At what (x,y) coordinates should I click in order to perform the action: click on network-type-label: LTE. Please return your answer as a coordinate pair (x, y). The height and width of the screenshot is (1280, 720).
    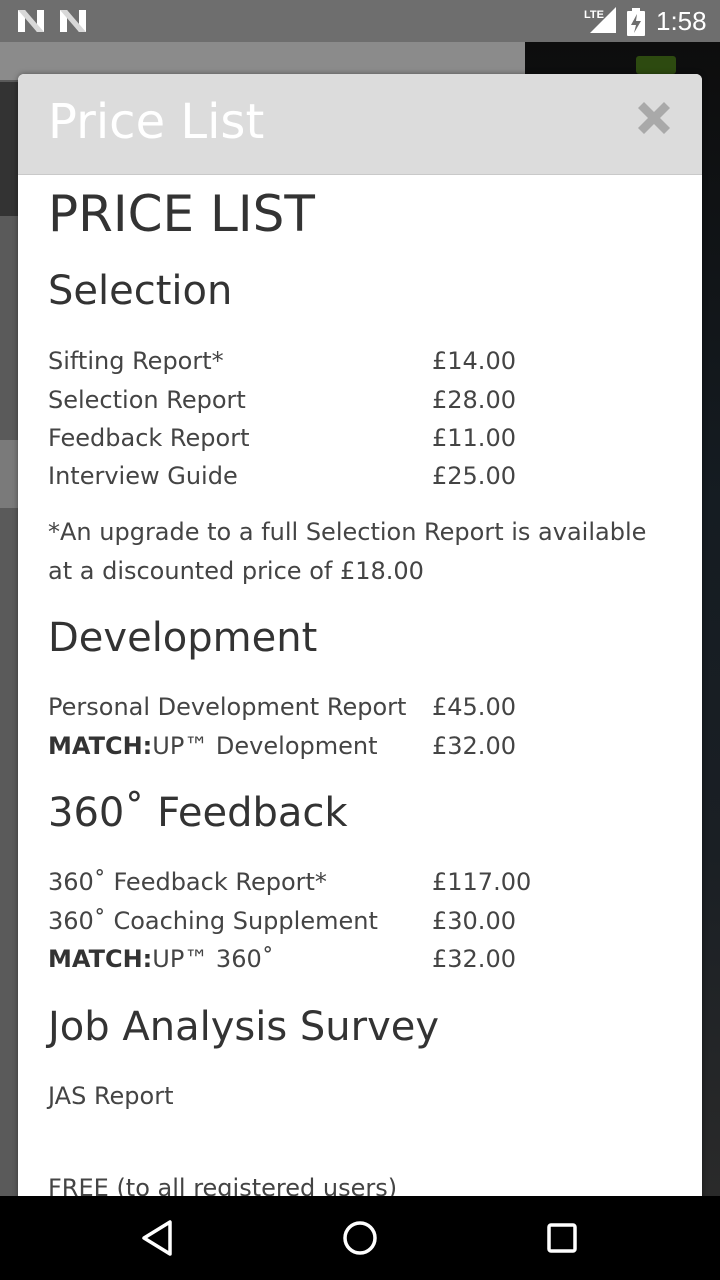
    Looking at the image, I should click on (594, 15).